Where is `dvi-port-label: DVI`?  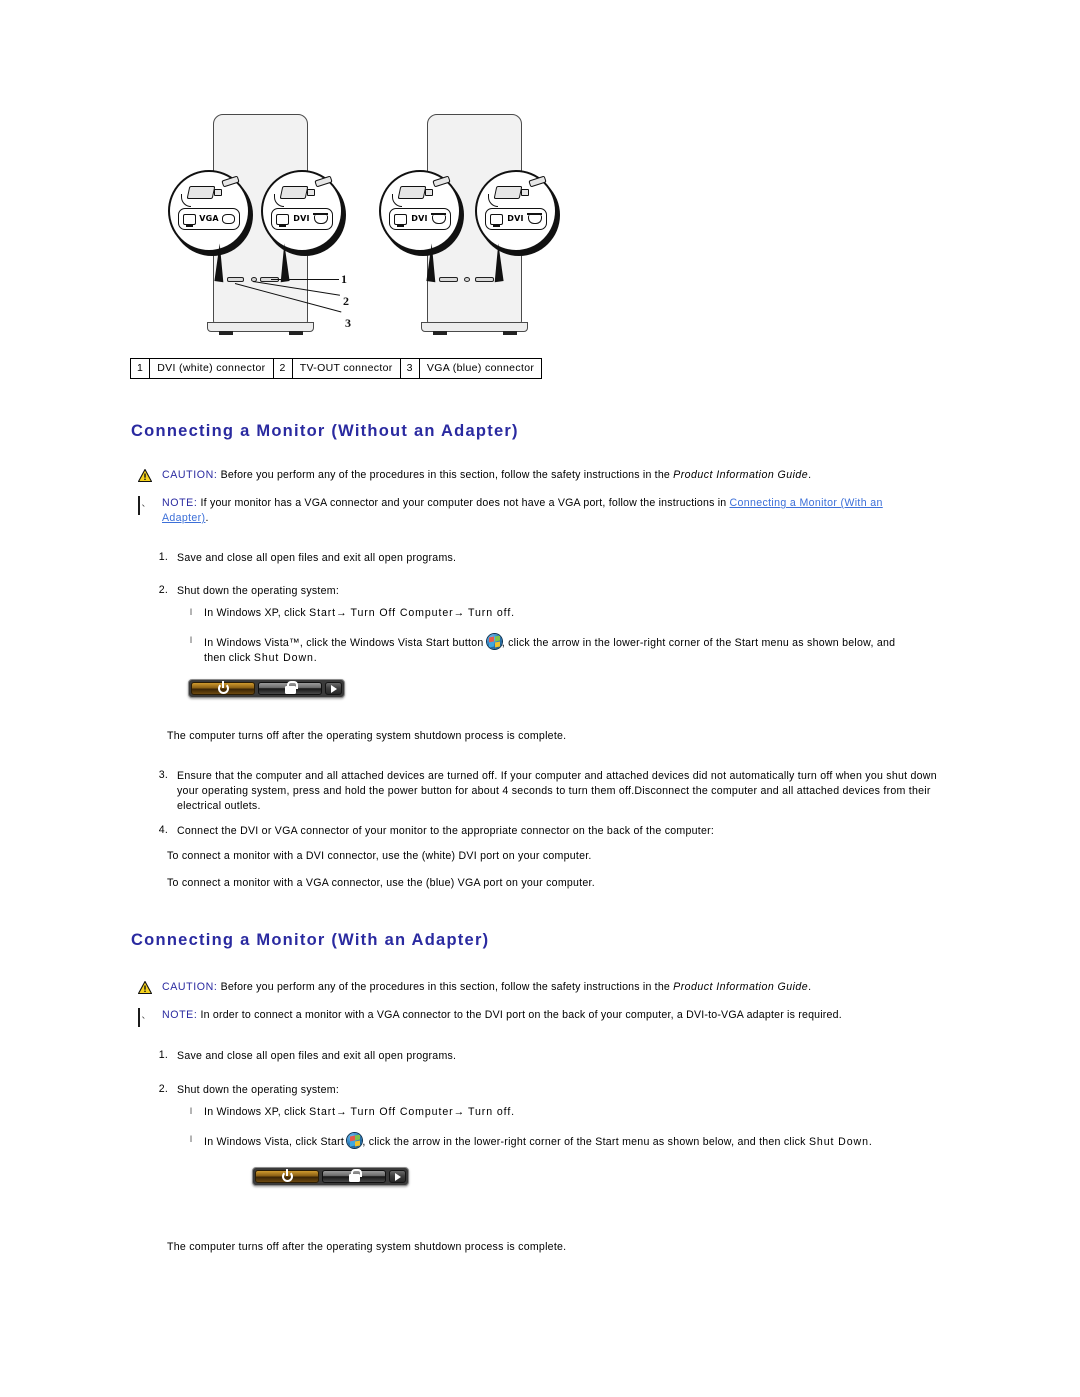
dvi-port-label: DVI is located at coordinates (301, 218).